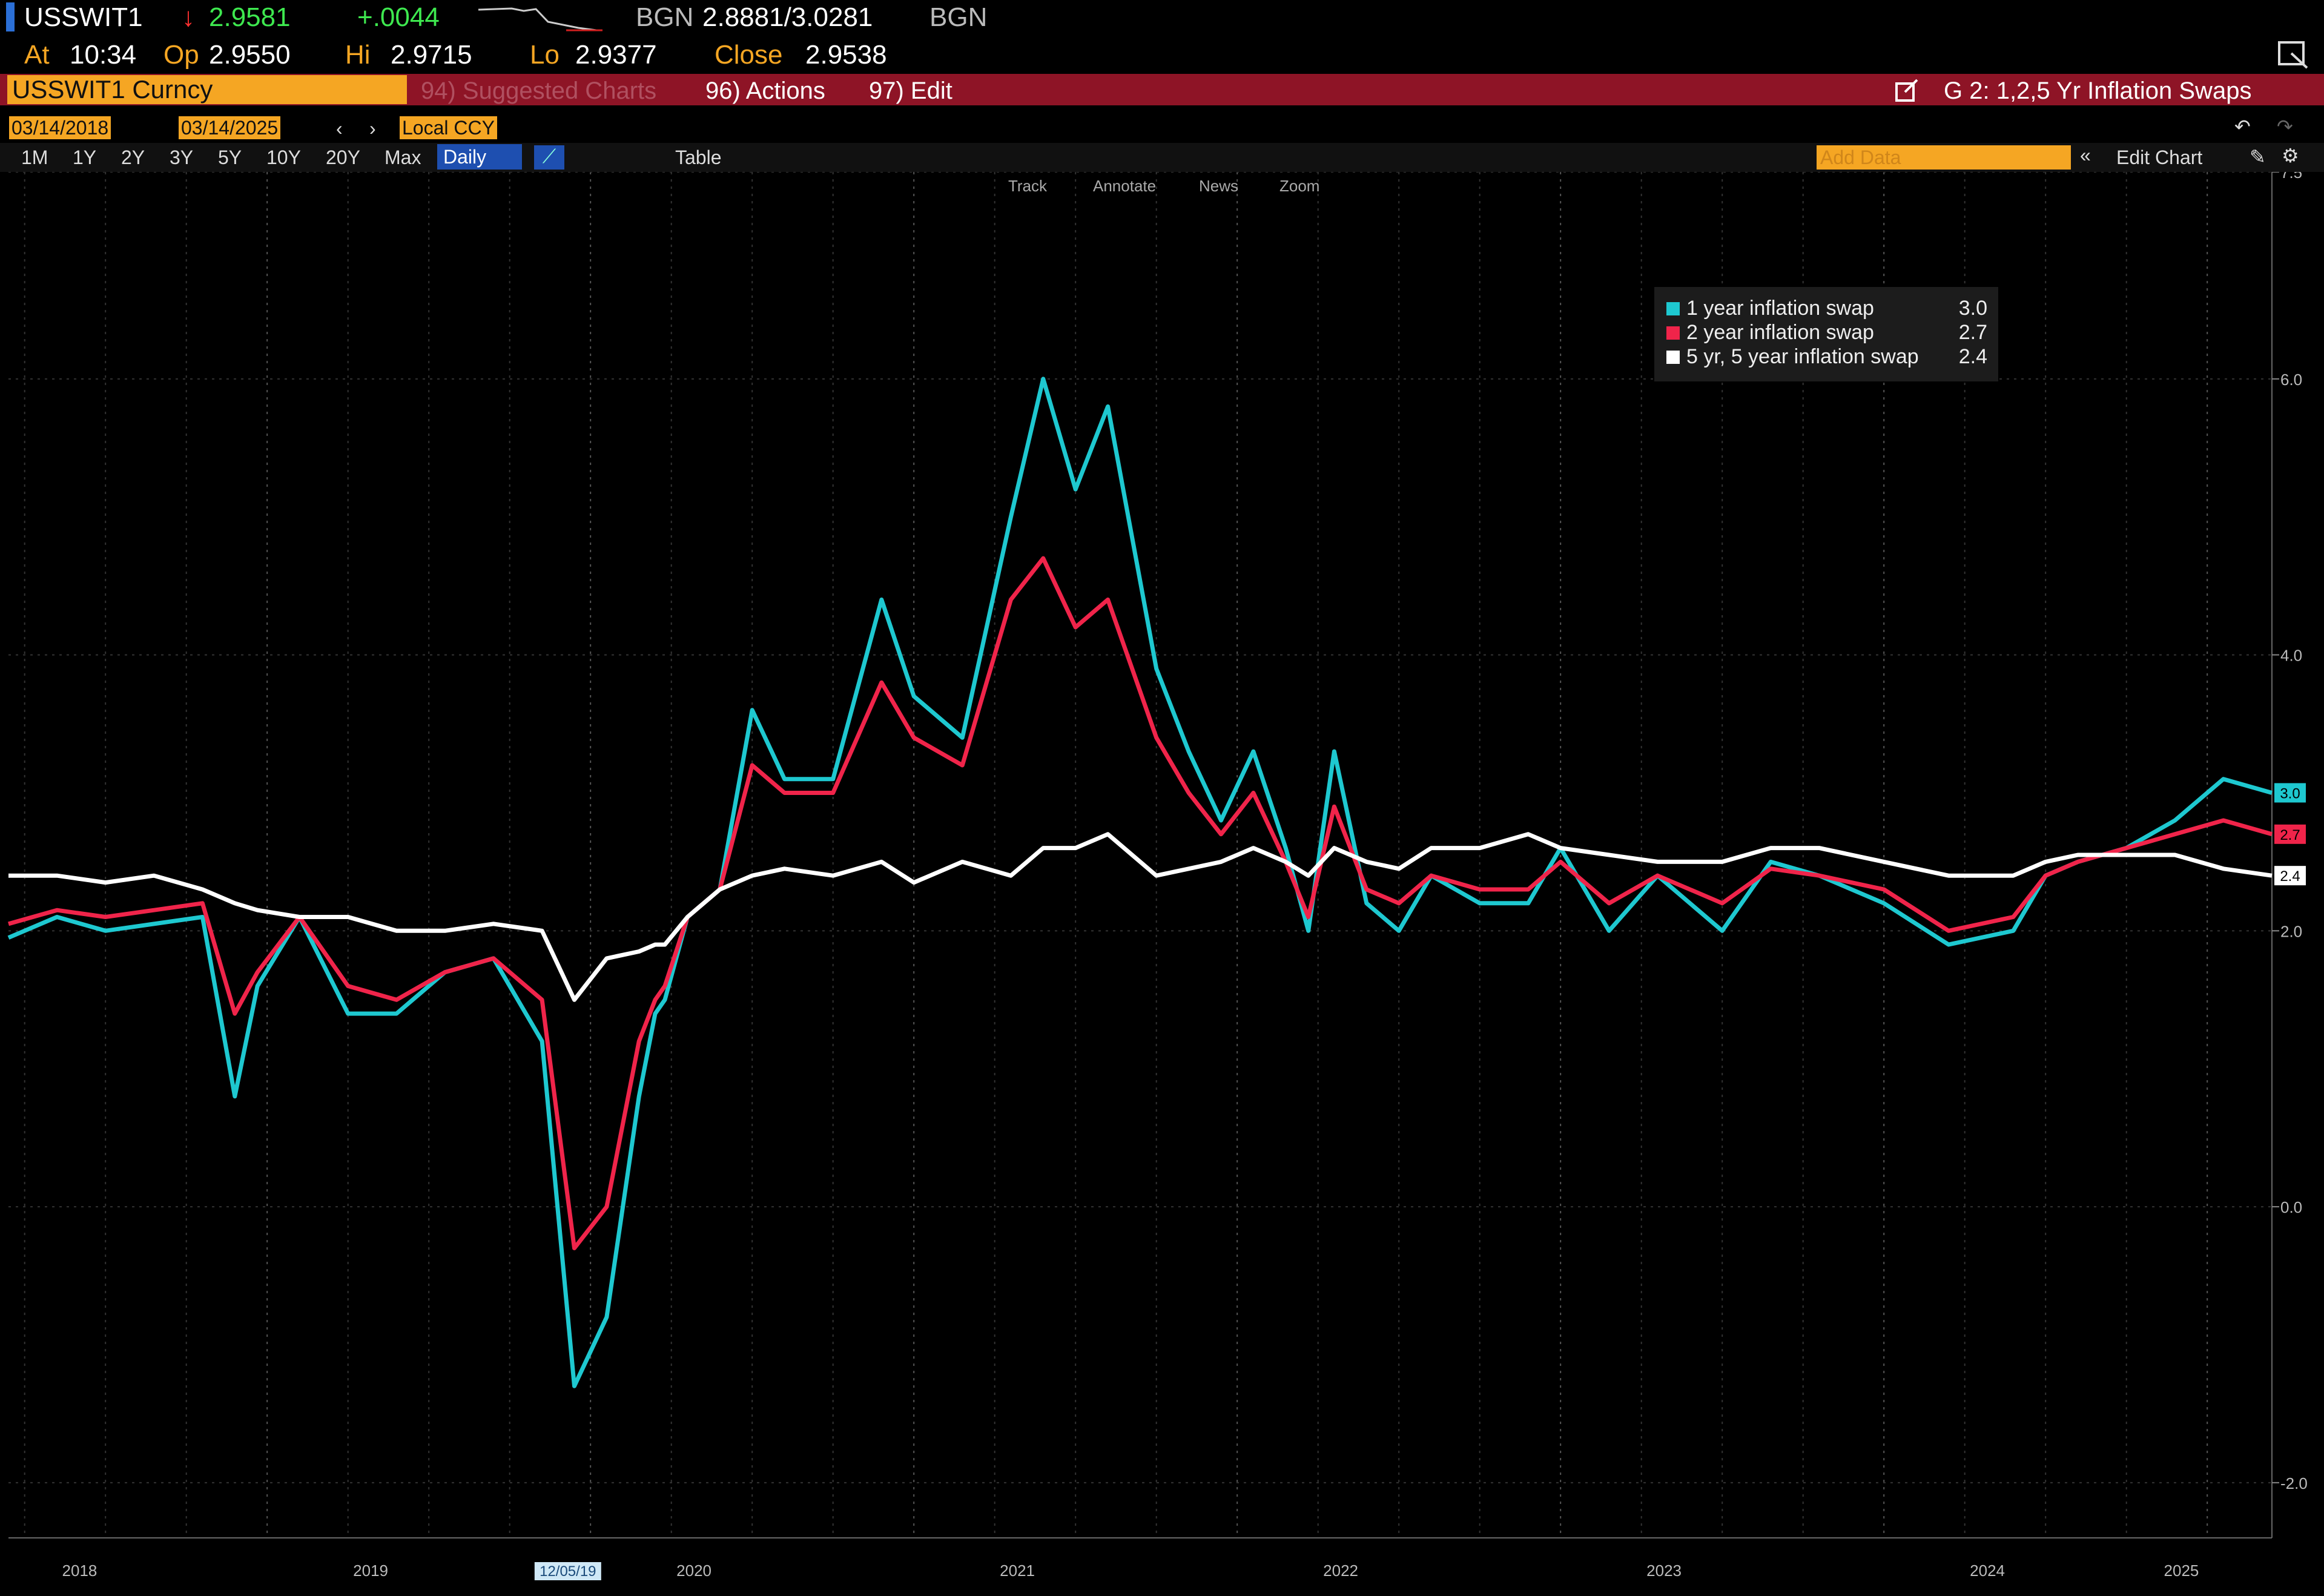 The width and height of the screenshot is (2324, 1596). Describe the element at coordinates (403, 158) in the screenshot. I see `range-max: Max` at that location.